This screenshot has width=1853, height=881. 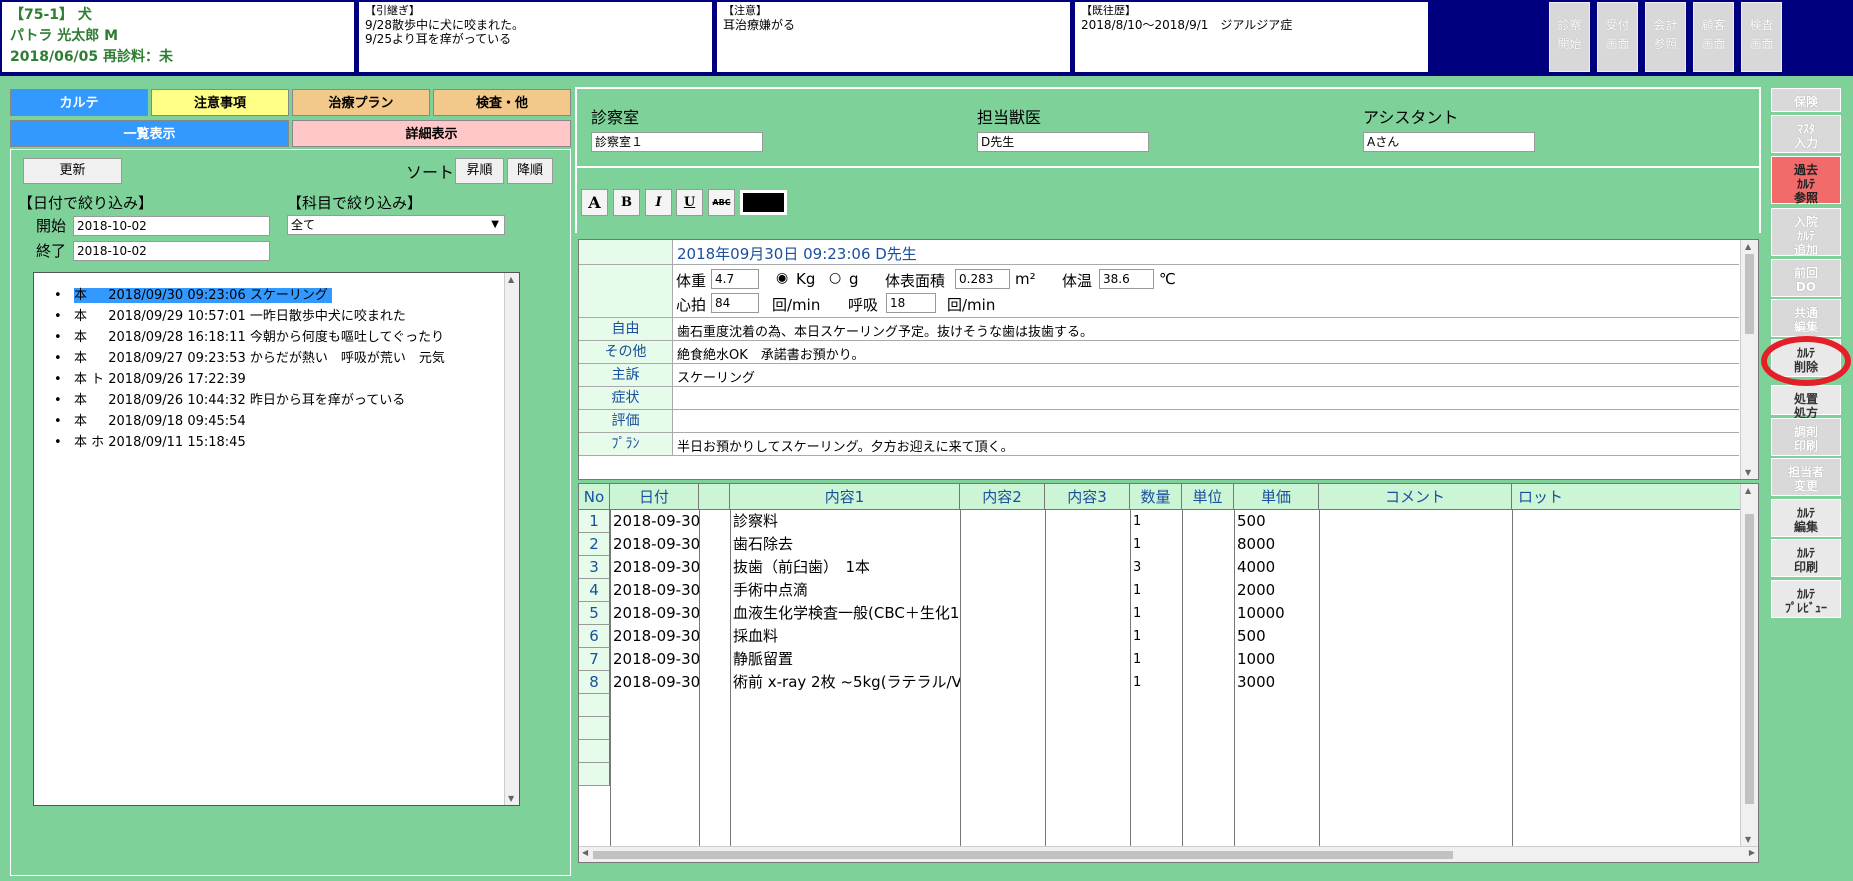 I want to click on grid-cell-price: 10000, so click(x=1276, y=613).